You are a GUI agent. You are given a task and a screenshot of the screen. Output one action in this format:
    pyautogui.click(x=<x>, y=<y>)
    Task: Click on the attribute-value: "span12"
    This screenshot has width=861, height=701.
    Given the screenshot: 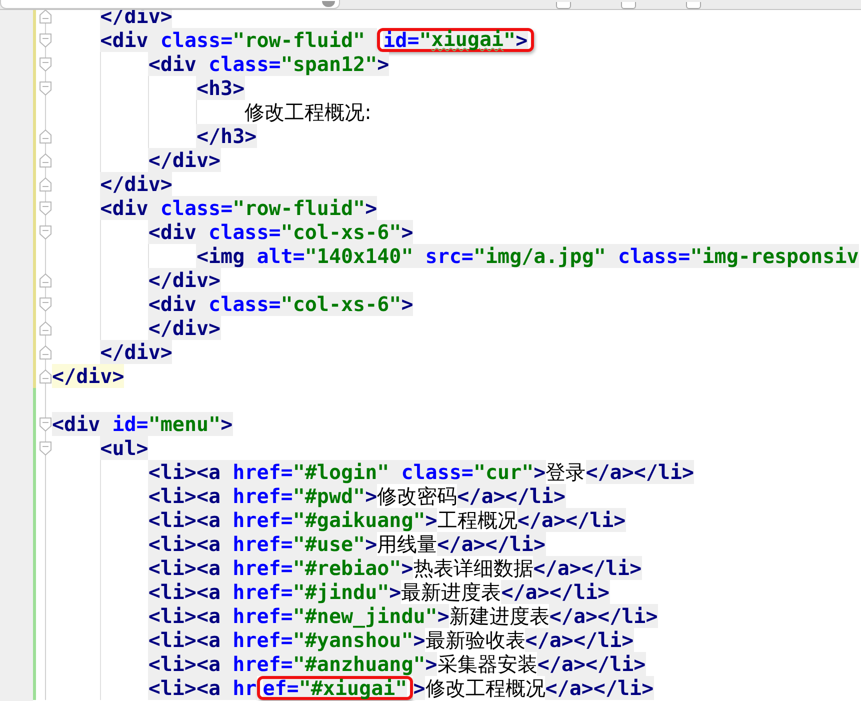 What is the action you would take?
    pyautogui.click(x=329, y=64)
    